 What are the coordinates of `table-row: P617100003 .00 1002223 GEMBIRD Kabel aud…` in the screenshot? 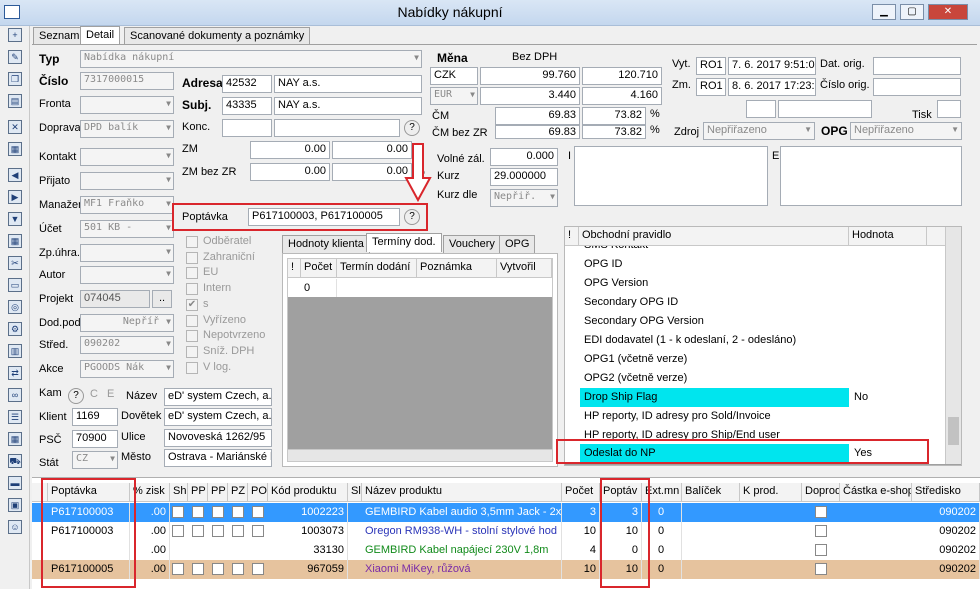 It's located at (506, 512).